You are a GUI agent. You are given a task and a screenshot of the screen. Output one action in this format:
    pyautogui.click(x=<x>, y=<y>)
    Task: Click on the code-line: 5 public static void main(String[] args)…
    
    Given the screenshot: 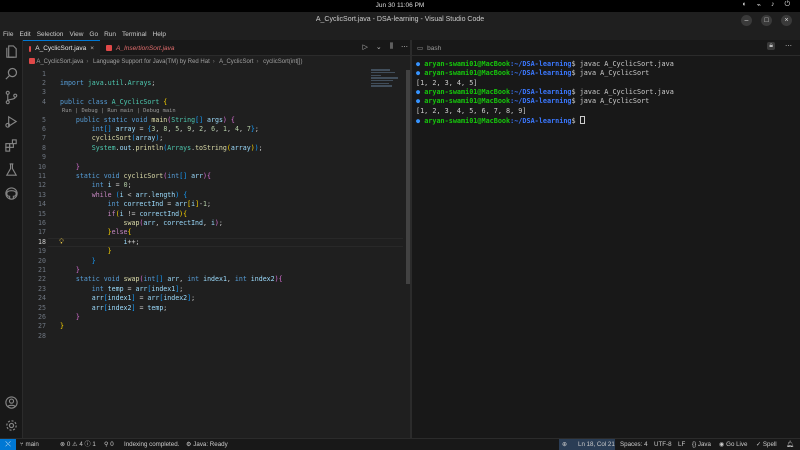 What is the action you would take?
    pyautogui.click(x=213, y=120)
    